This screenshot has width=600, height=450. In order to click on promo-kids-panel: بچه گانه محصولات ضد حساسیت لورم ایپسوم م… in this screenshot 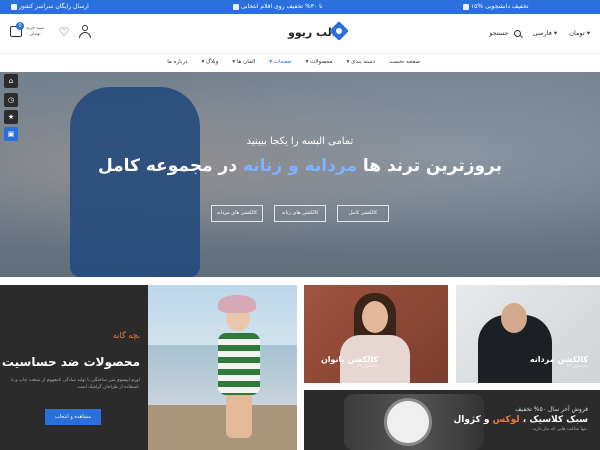, I will do `click(74, 367)`.